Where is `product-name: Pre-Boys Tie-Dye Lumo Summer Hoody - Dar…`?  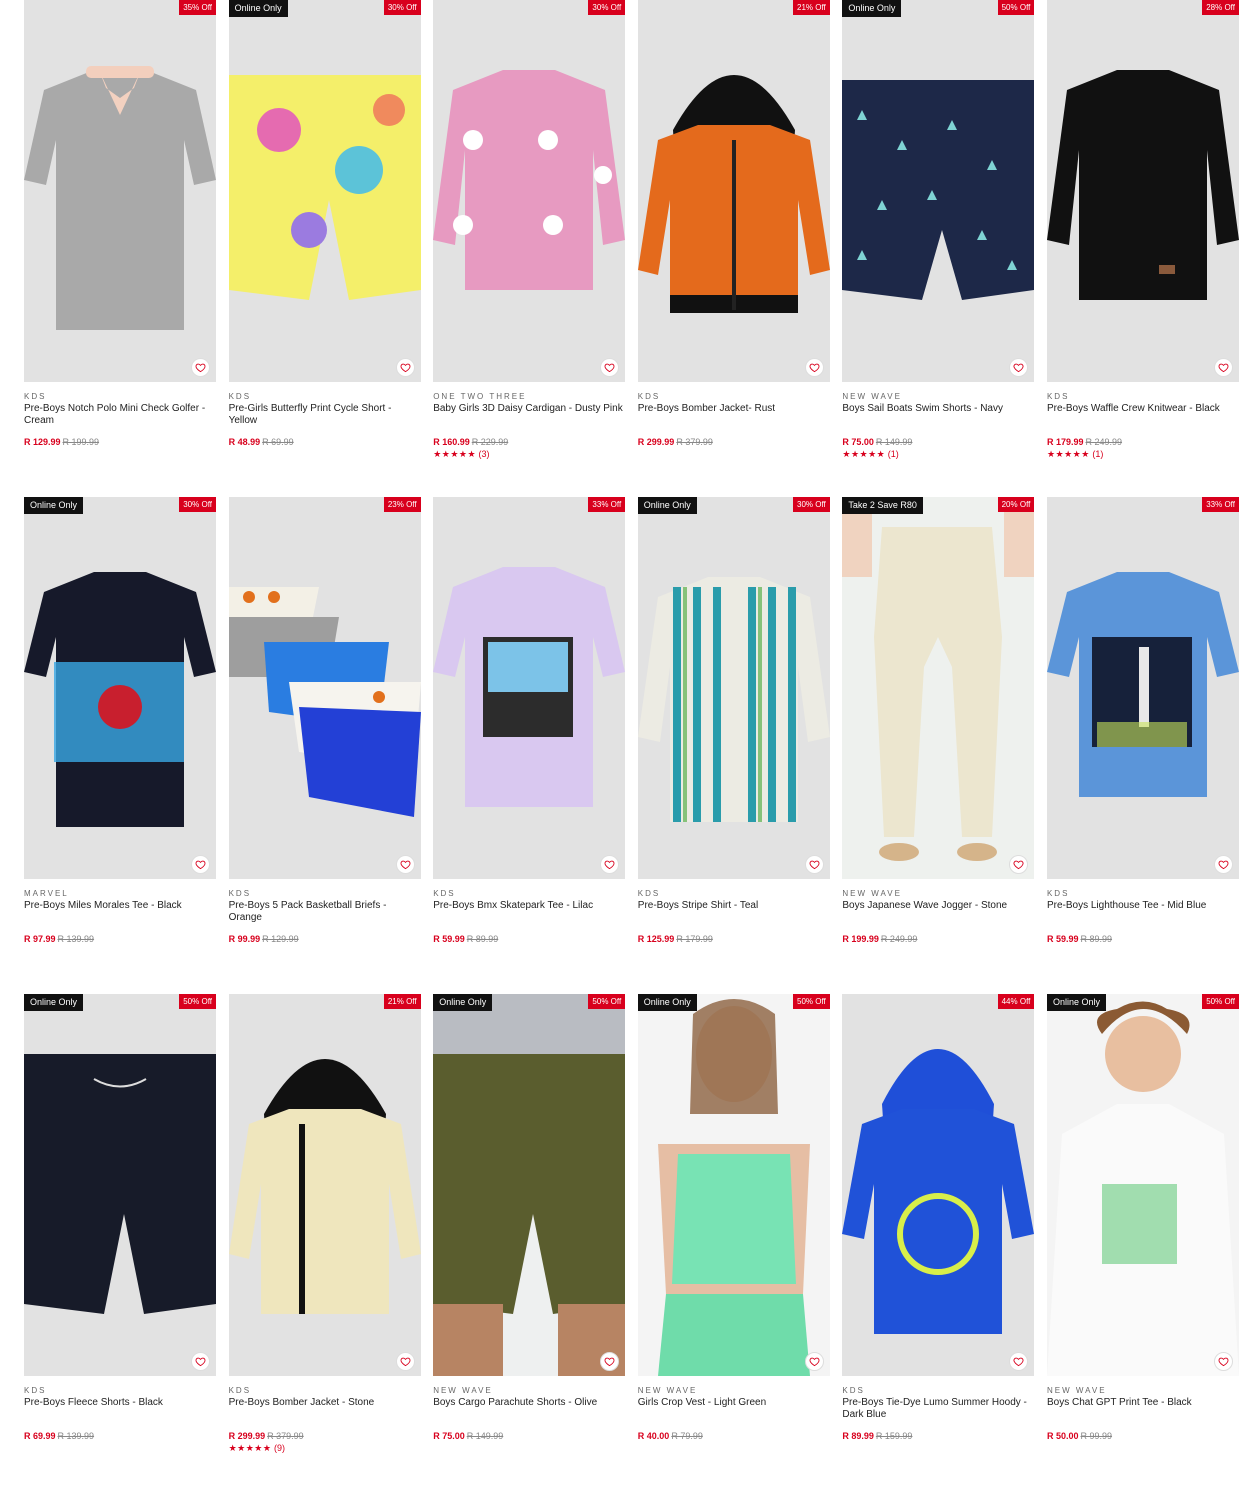
product-name: Pre-Boys Tie-Dye Lumo Summer Hoody - Dar… is located at coordinates (938, 1409).